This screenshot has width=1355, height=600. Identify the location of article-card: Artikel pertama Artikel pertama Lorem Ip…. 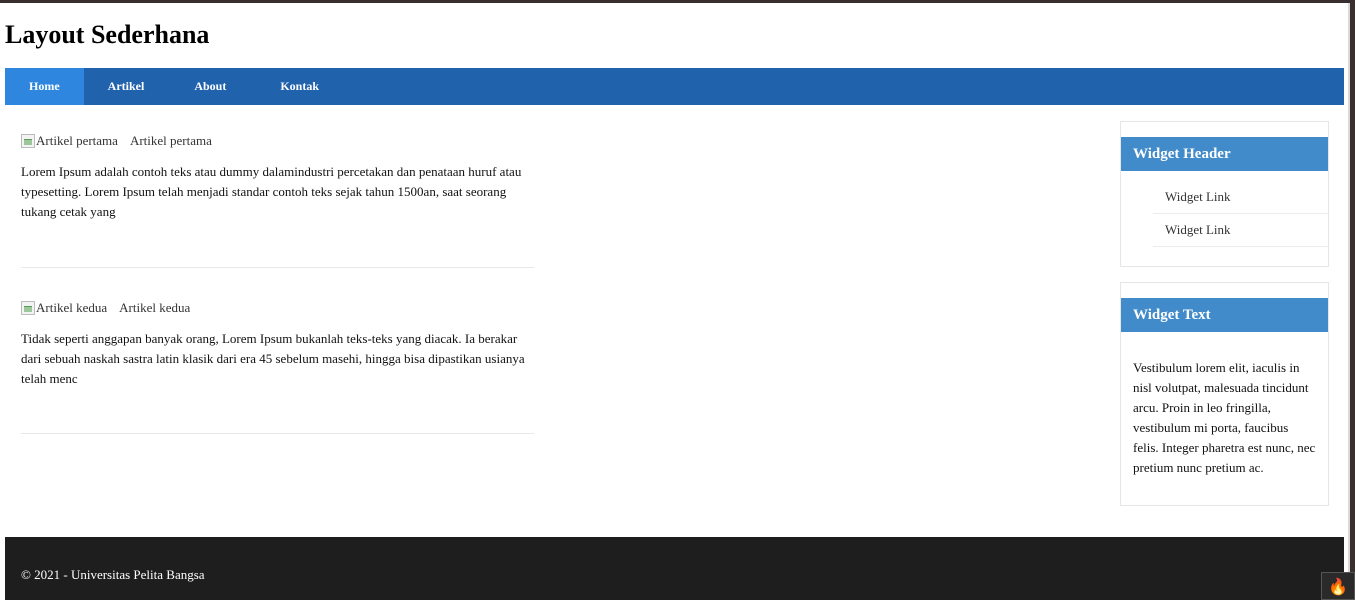
(277, 200).